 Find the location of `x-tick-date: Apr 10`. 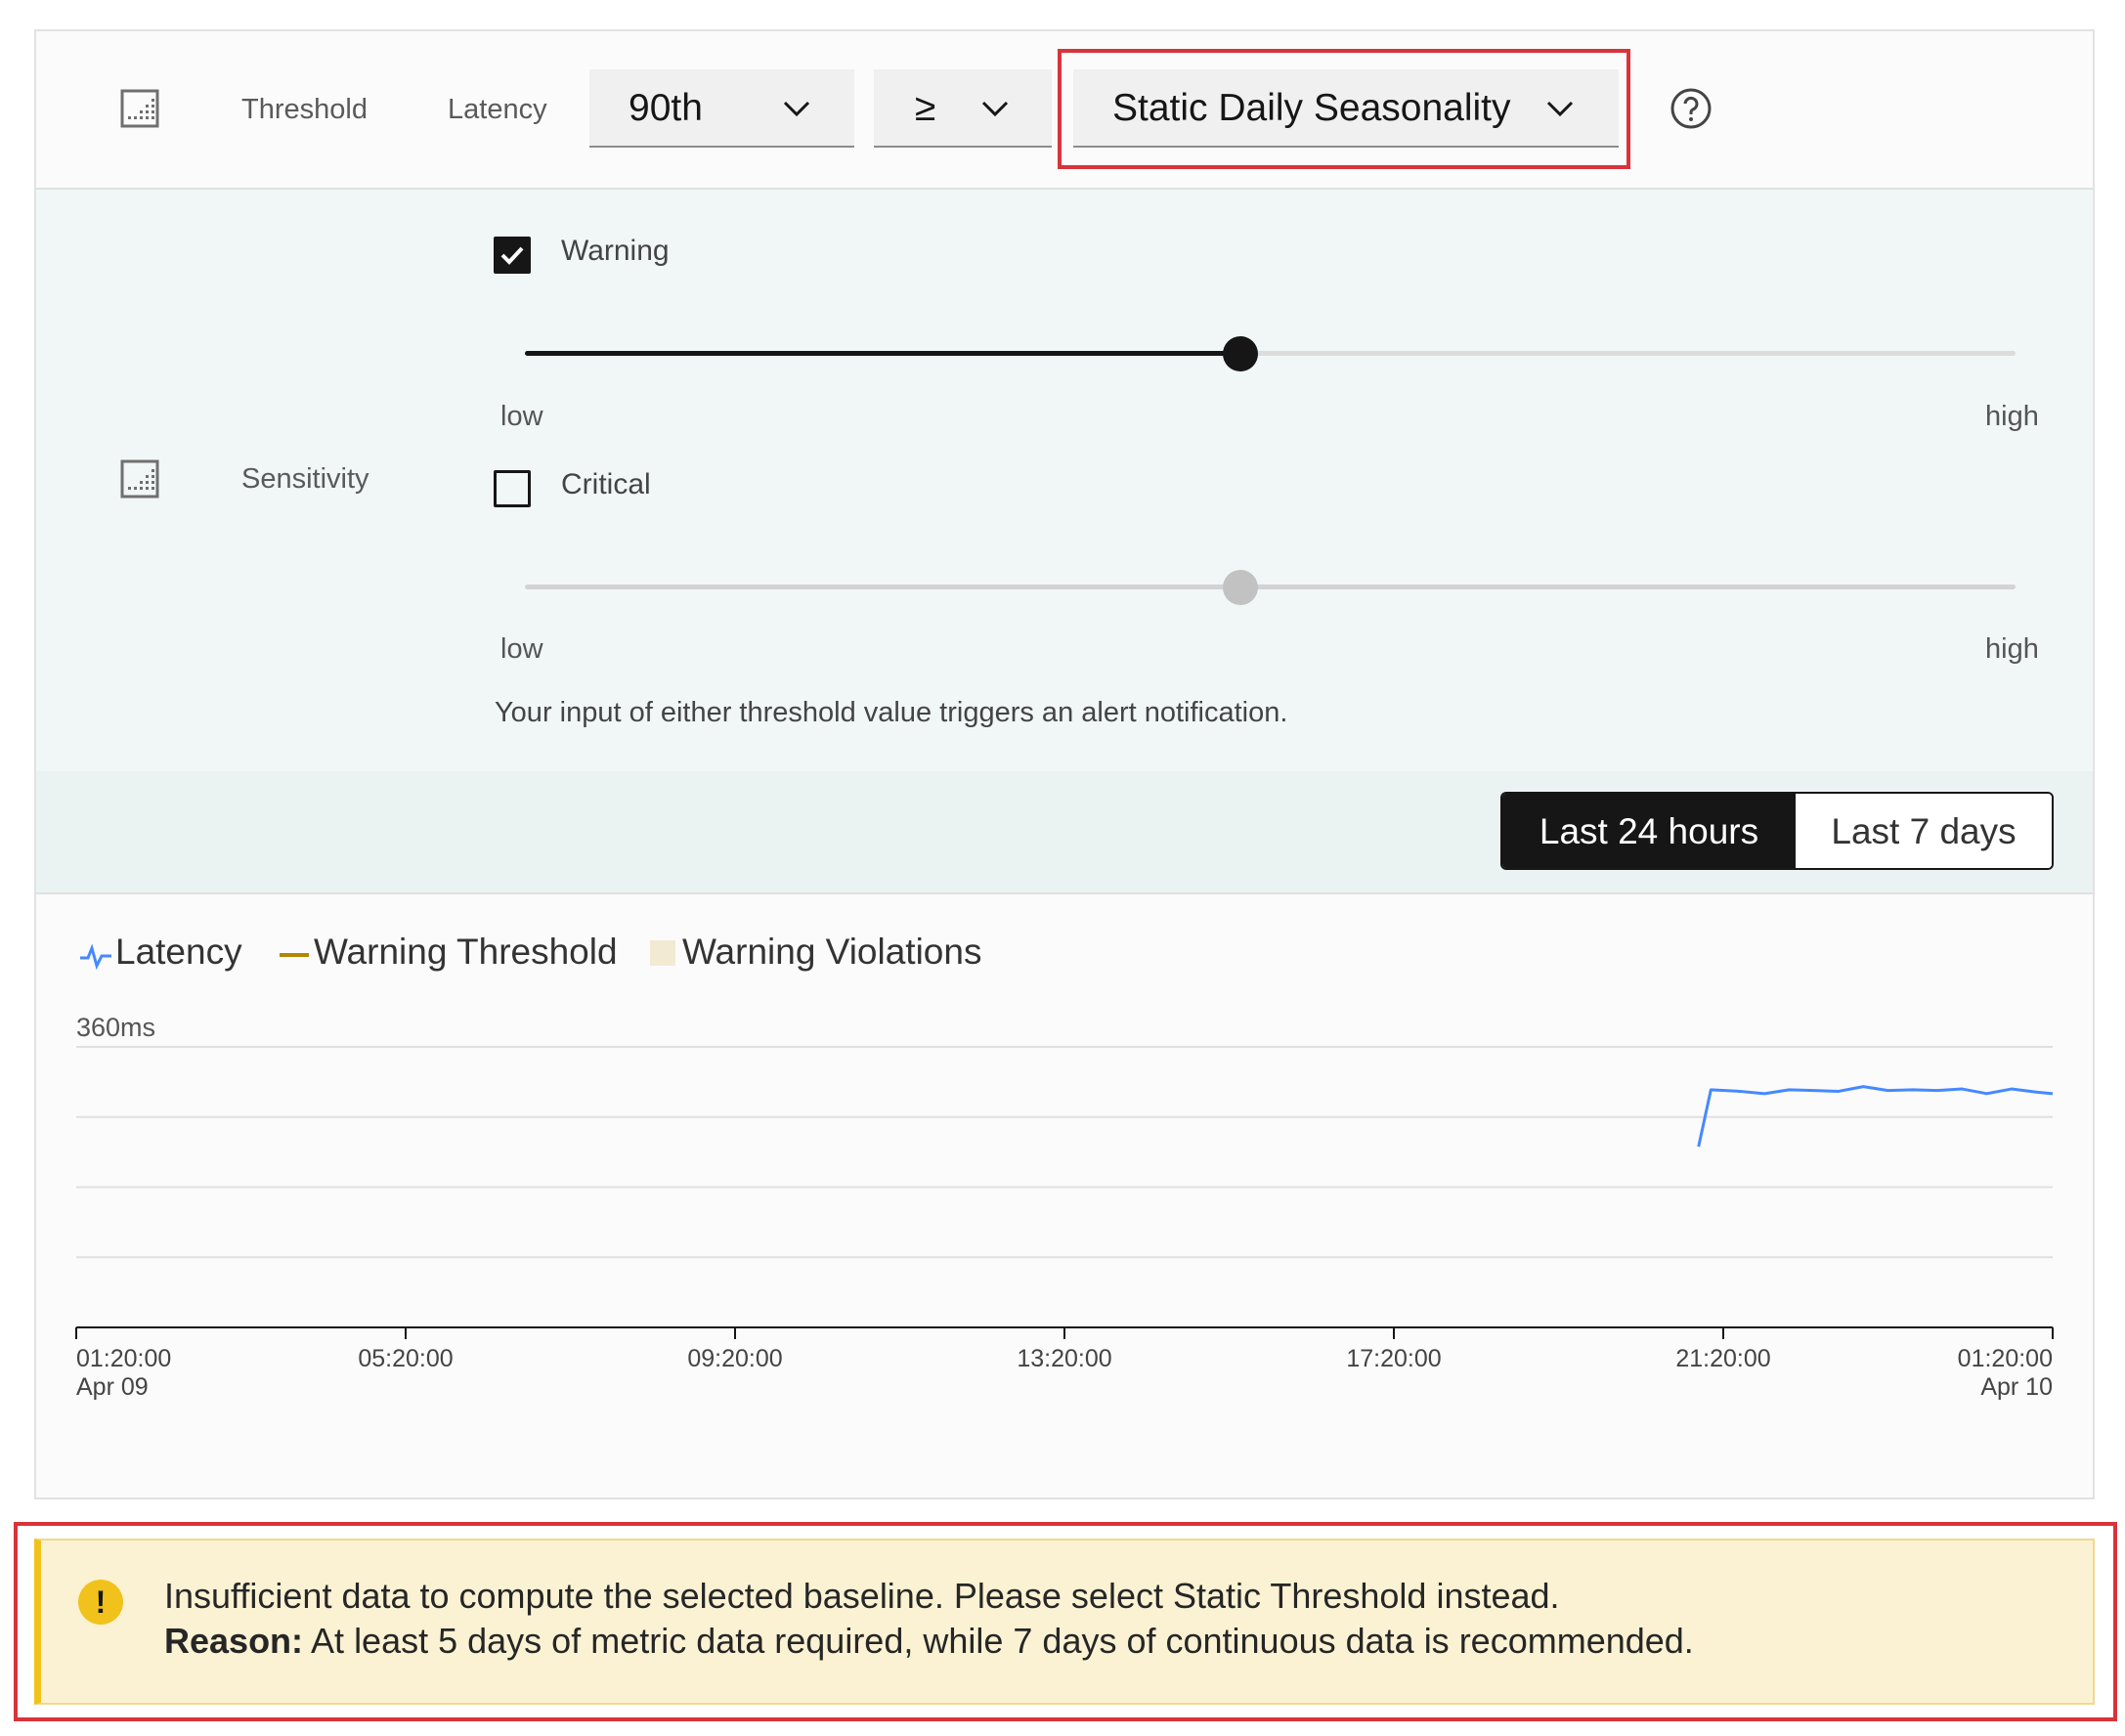

x-tick-date: Apr 10 is located at coordinates (2016, 1387).